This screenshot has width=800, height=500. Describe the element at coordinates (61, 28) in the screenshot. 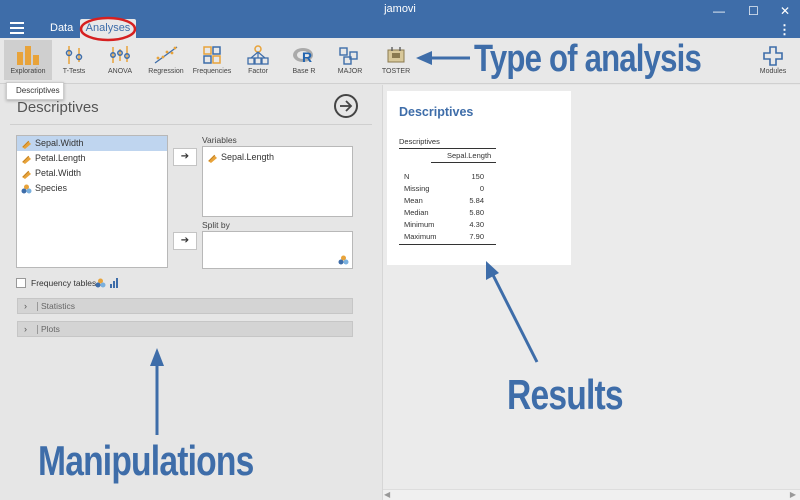

I see `tab-data: Data` at that location.